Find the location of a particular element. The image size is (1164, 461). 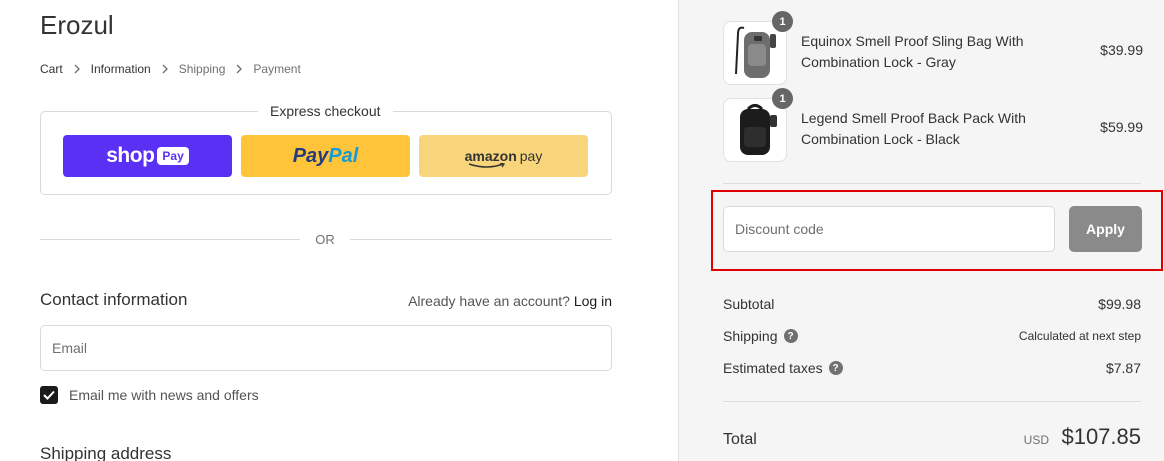

checkmark-icon is located at coordinates (49, 395).